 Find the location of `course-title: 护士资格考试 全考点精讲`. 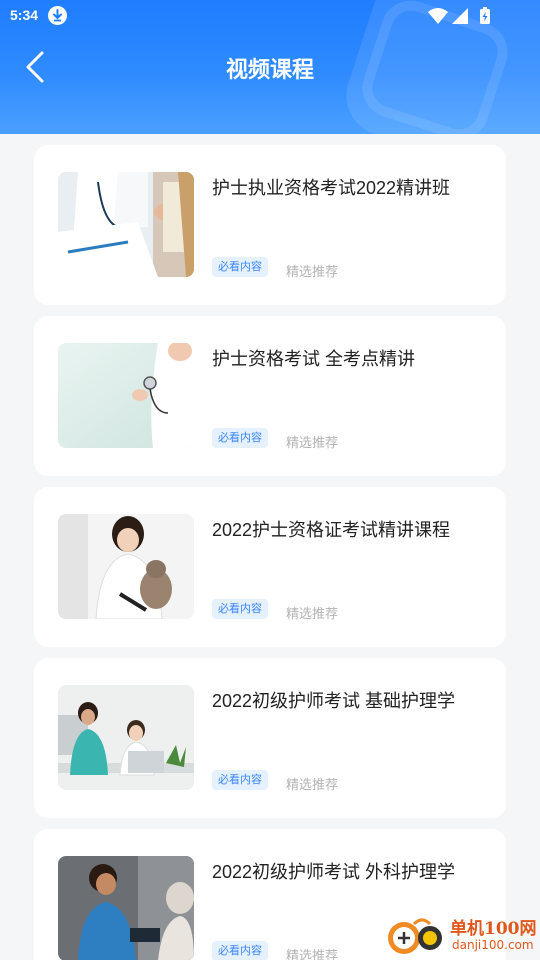

course-title: 护士资格考试 全考点精讲 is located at coordinates (313, 359).